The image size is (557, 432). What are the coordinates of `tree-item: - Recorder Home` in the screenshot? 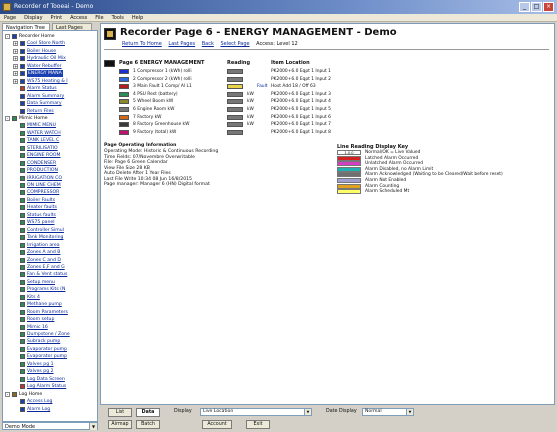 It's located at (50, 36).